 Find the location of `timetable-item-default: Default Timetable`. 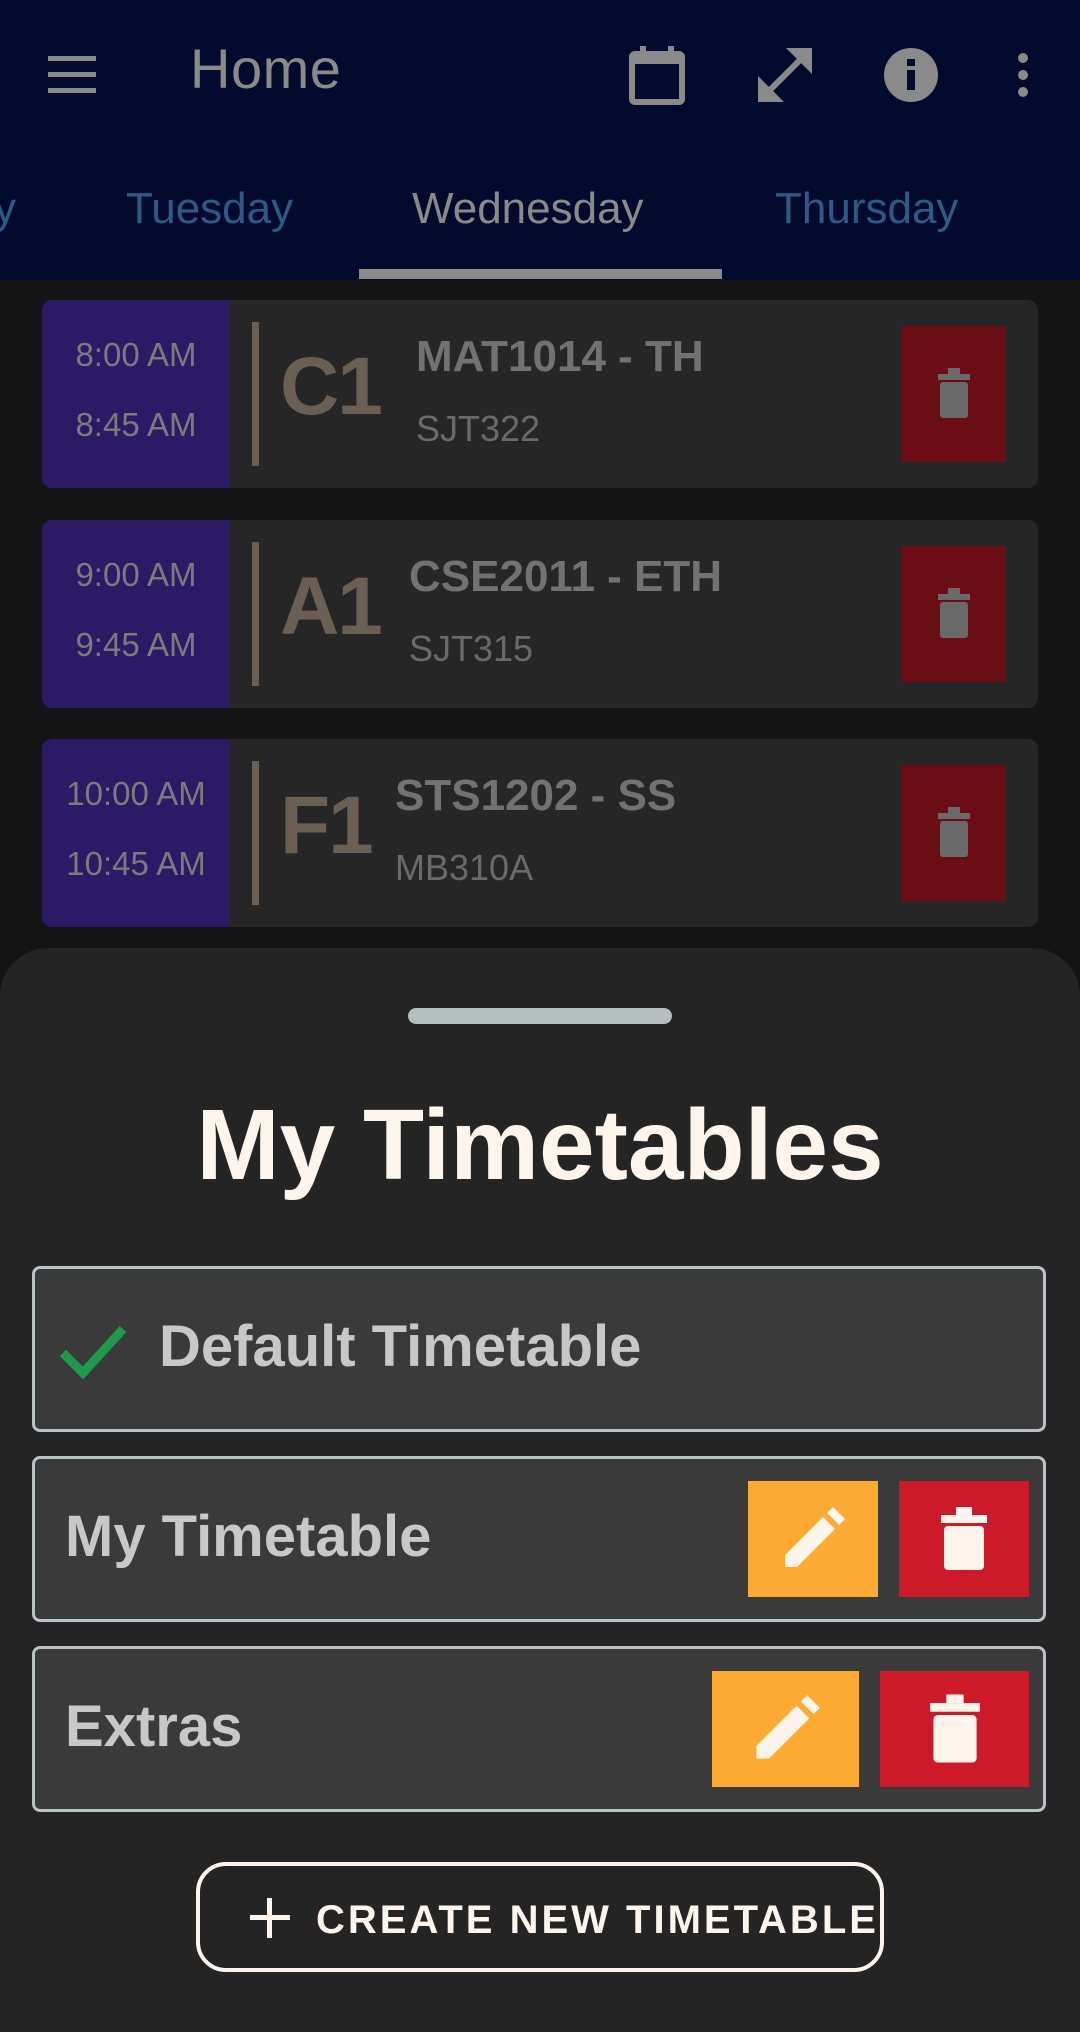

timetable-item-default: Default Timetable is located at coordinates (539, 1349).